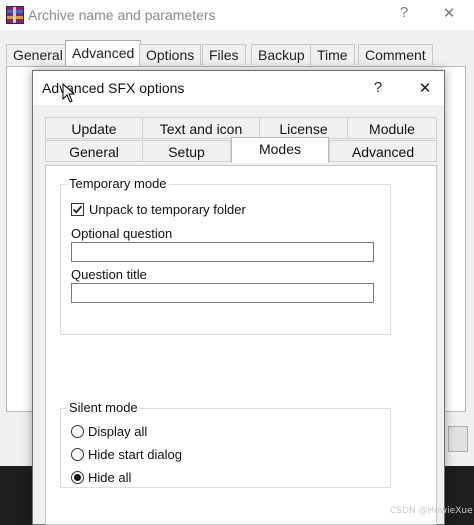  Describe the element at coordinates (103, 407) in the screenshot. I see `silent-mode-label: Silent mode` at that location.